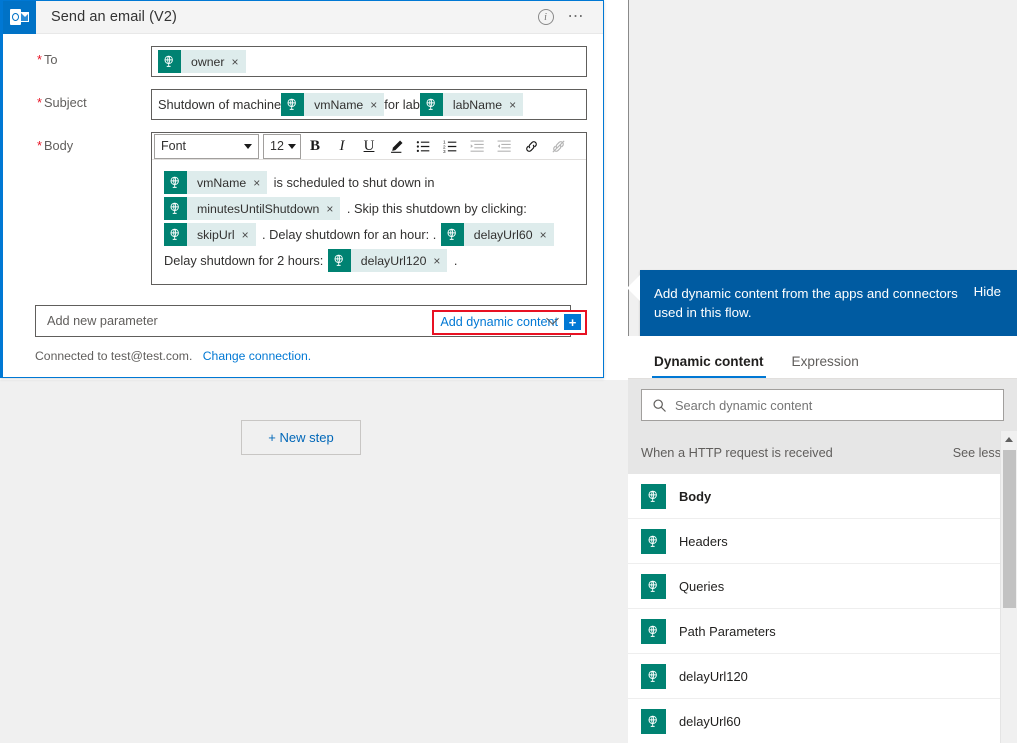 The height and width of the screenshot is (743, 1017). I want to click on body-text-4: Delay shutdown for 2 hours:, so click(244, 260).